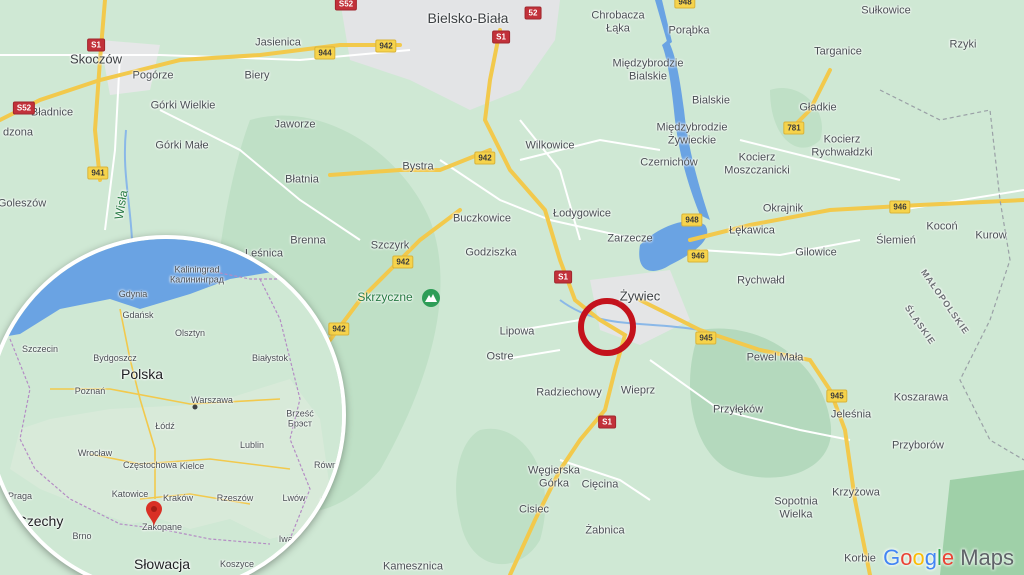 The width and height of the screenshot is (1024, 575). Describe the element at coordinates (235, 497) in the screenshot. I see `inset-label-rzeszow: Rzeszów` at that location.